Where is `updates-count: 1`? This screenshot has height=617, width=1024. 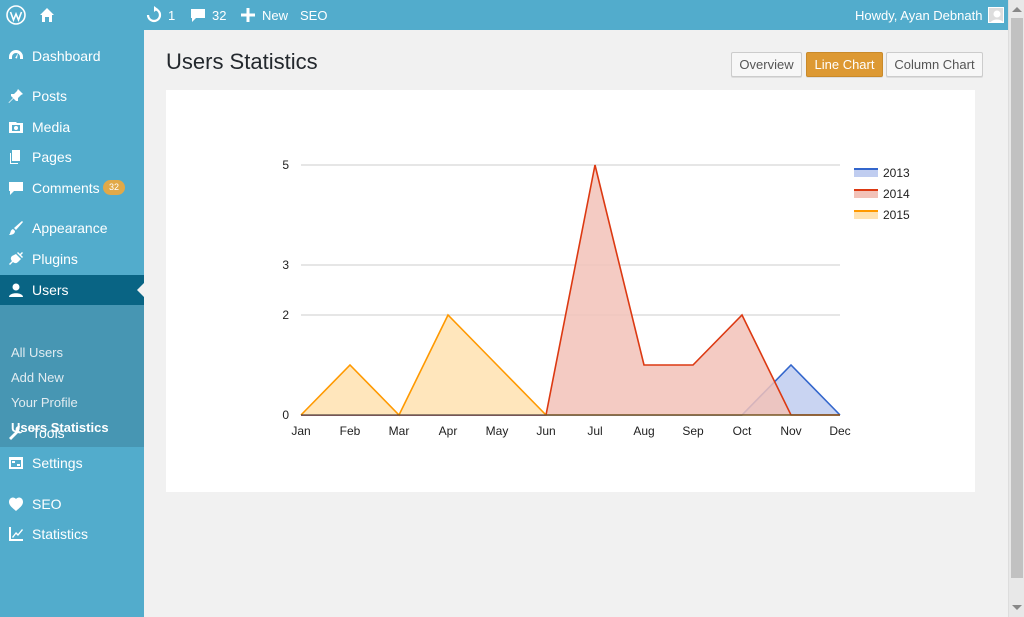
updates-count: 1 is located at coordinates (172, 15).